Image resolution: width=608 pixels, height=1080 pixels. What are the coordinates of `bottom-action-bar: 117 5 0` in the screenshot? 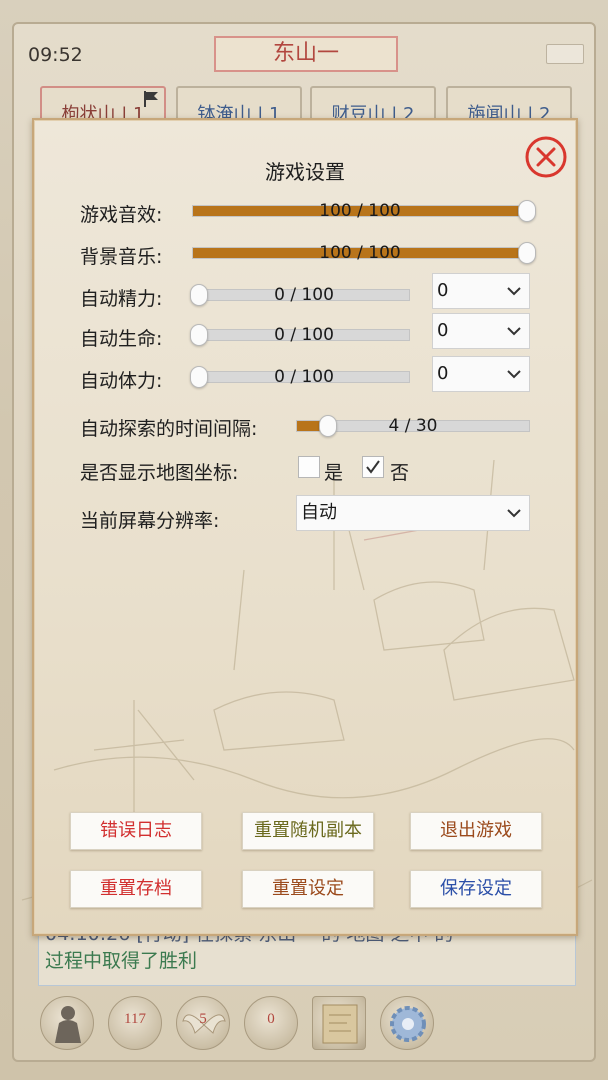 It's located at (240, 1024).